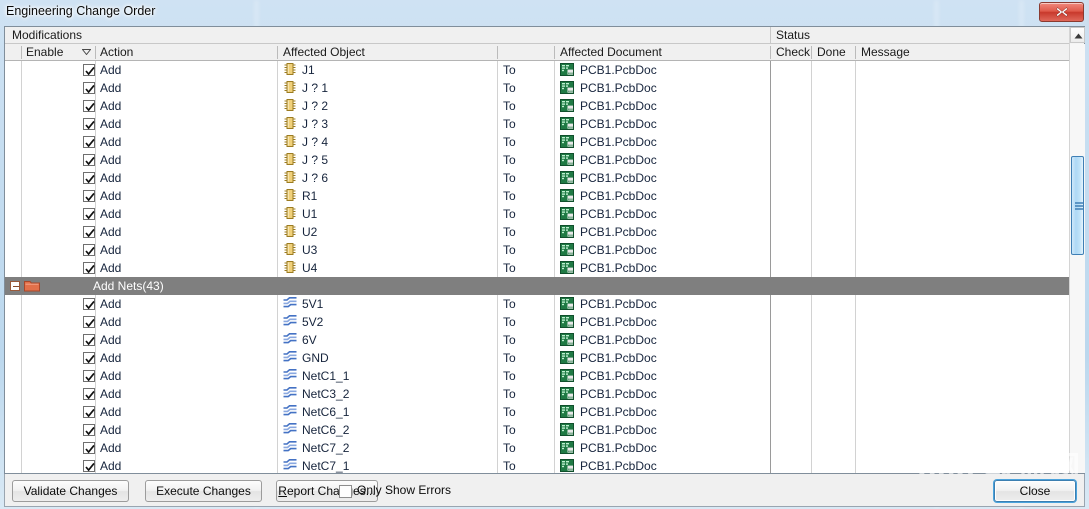 The height and width of the screenshot is (509, 1089). I want to click on table-row: Add NetC7_2 To PCB1.PcbDoc, so click(538, 448).